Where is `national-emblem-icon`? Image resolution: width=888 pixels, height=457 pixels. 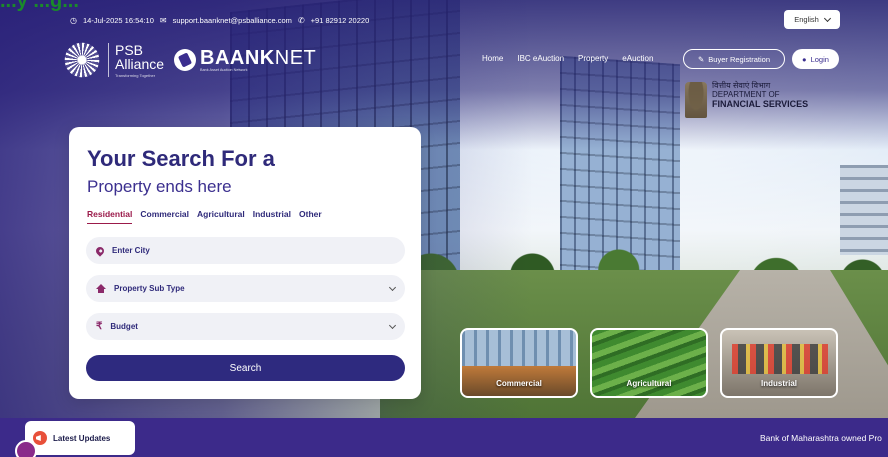
national-emblem-icon is located at coordinates (696, 100).